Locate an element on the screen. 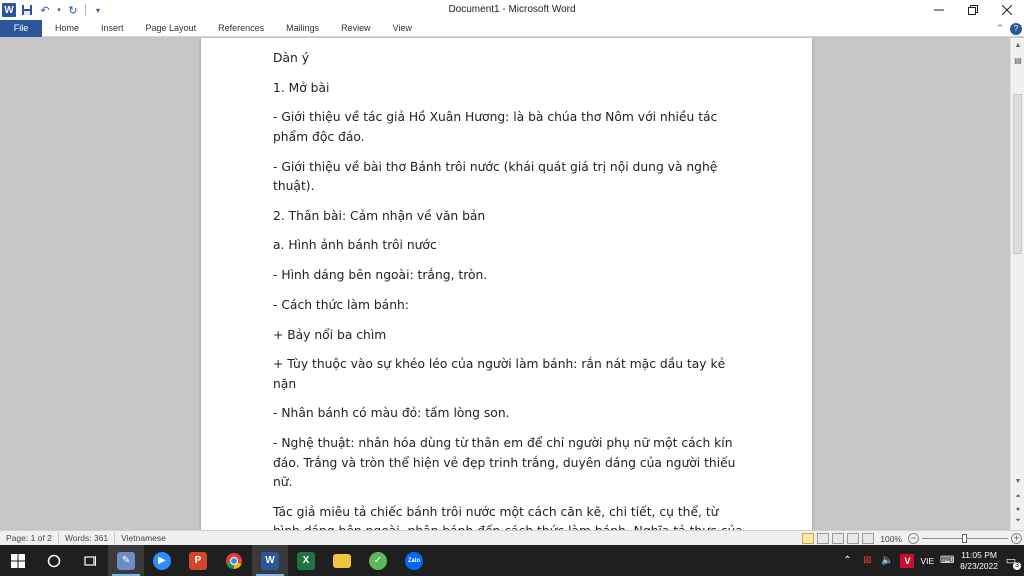 The width and height of the screenshot is (1024, 576). status-right-controls: 100% − + is located at coordinates (912, 538).